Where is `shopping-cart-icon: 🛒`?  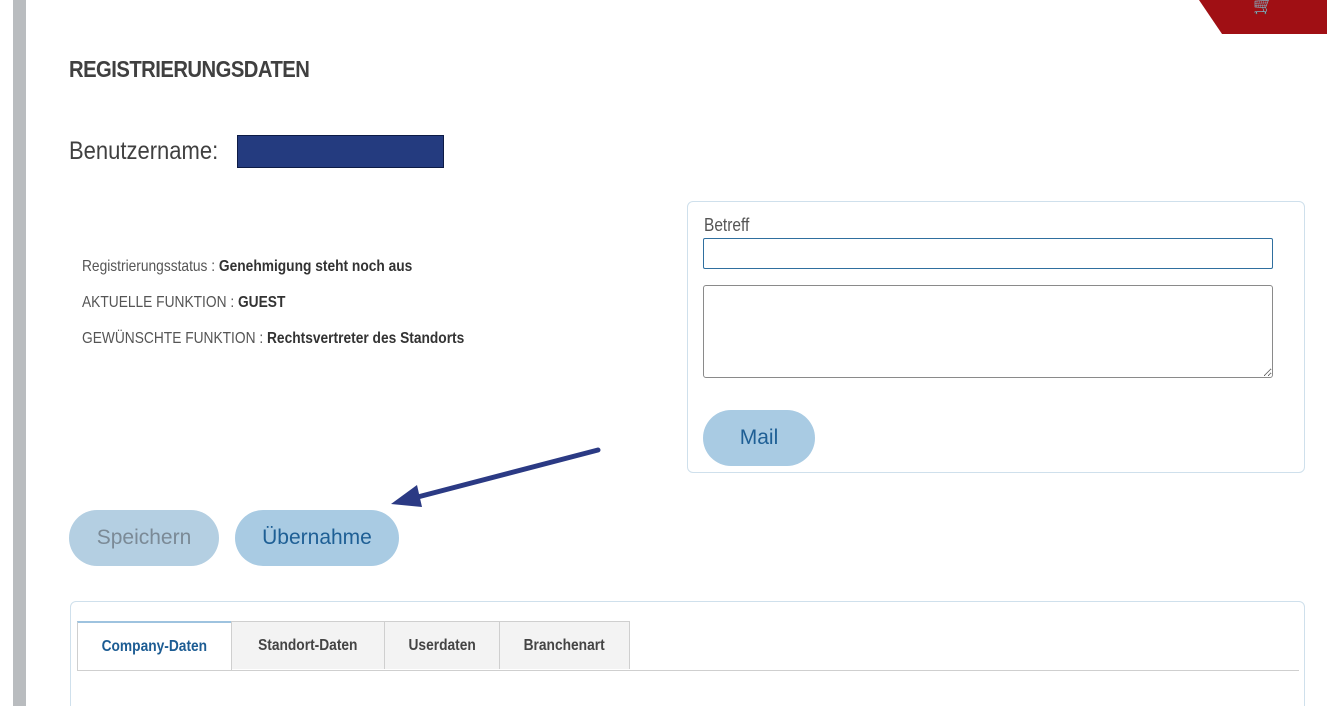 shopping-cart-icon: 🛒 is located at coordinates (1263, 7).